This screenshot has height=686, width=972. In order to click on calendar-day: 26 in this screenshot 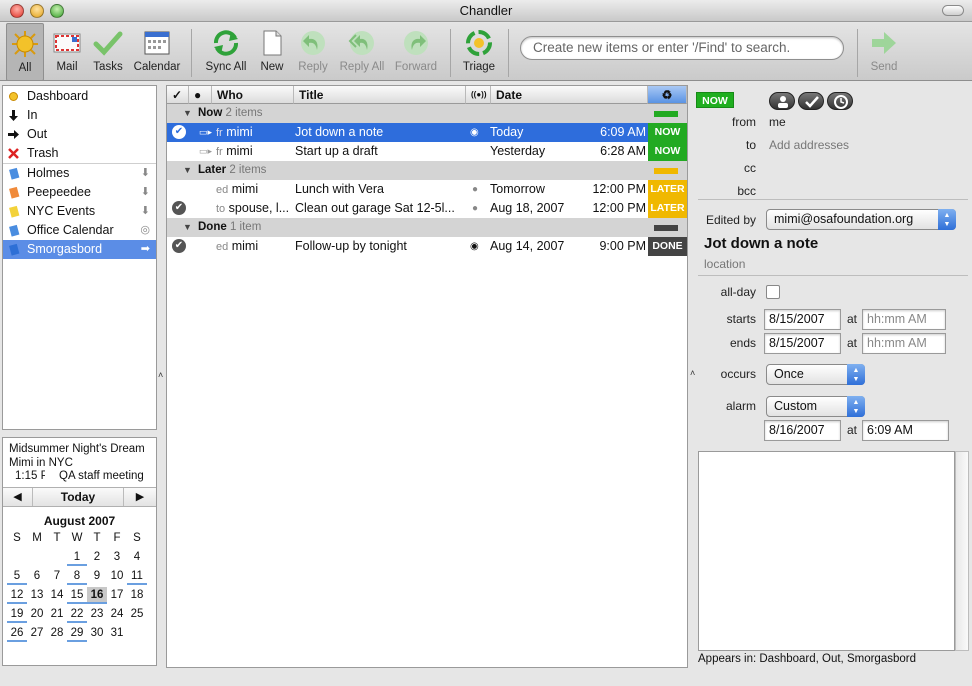, I will do `click(17, 633)`.